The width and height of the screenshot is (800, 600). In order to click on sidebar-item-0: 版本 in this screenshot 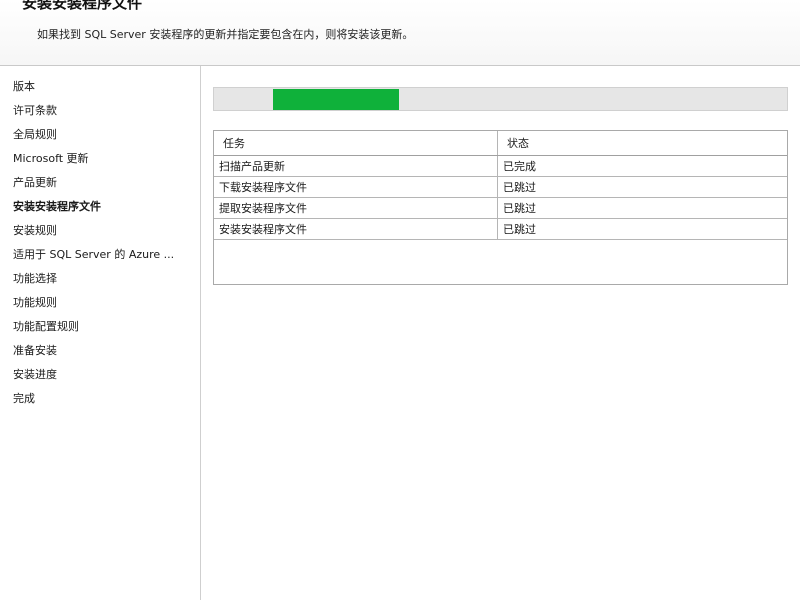, I will do `click(93, 89)`.